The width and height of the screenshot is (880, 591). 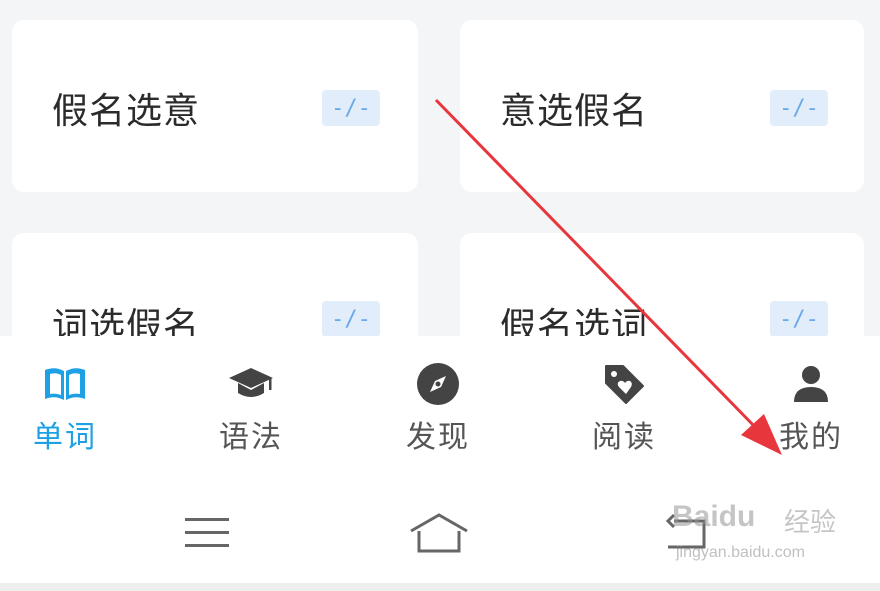 What do you see at coordinates (662, 106) in the screenshot?
I see `card-meaning-to-kana: 意选假名 -/-` at bounding box center [662, 106].